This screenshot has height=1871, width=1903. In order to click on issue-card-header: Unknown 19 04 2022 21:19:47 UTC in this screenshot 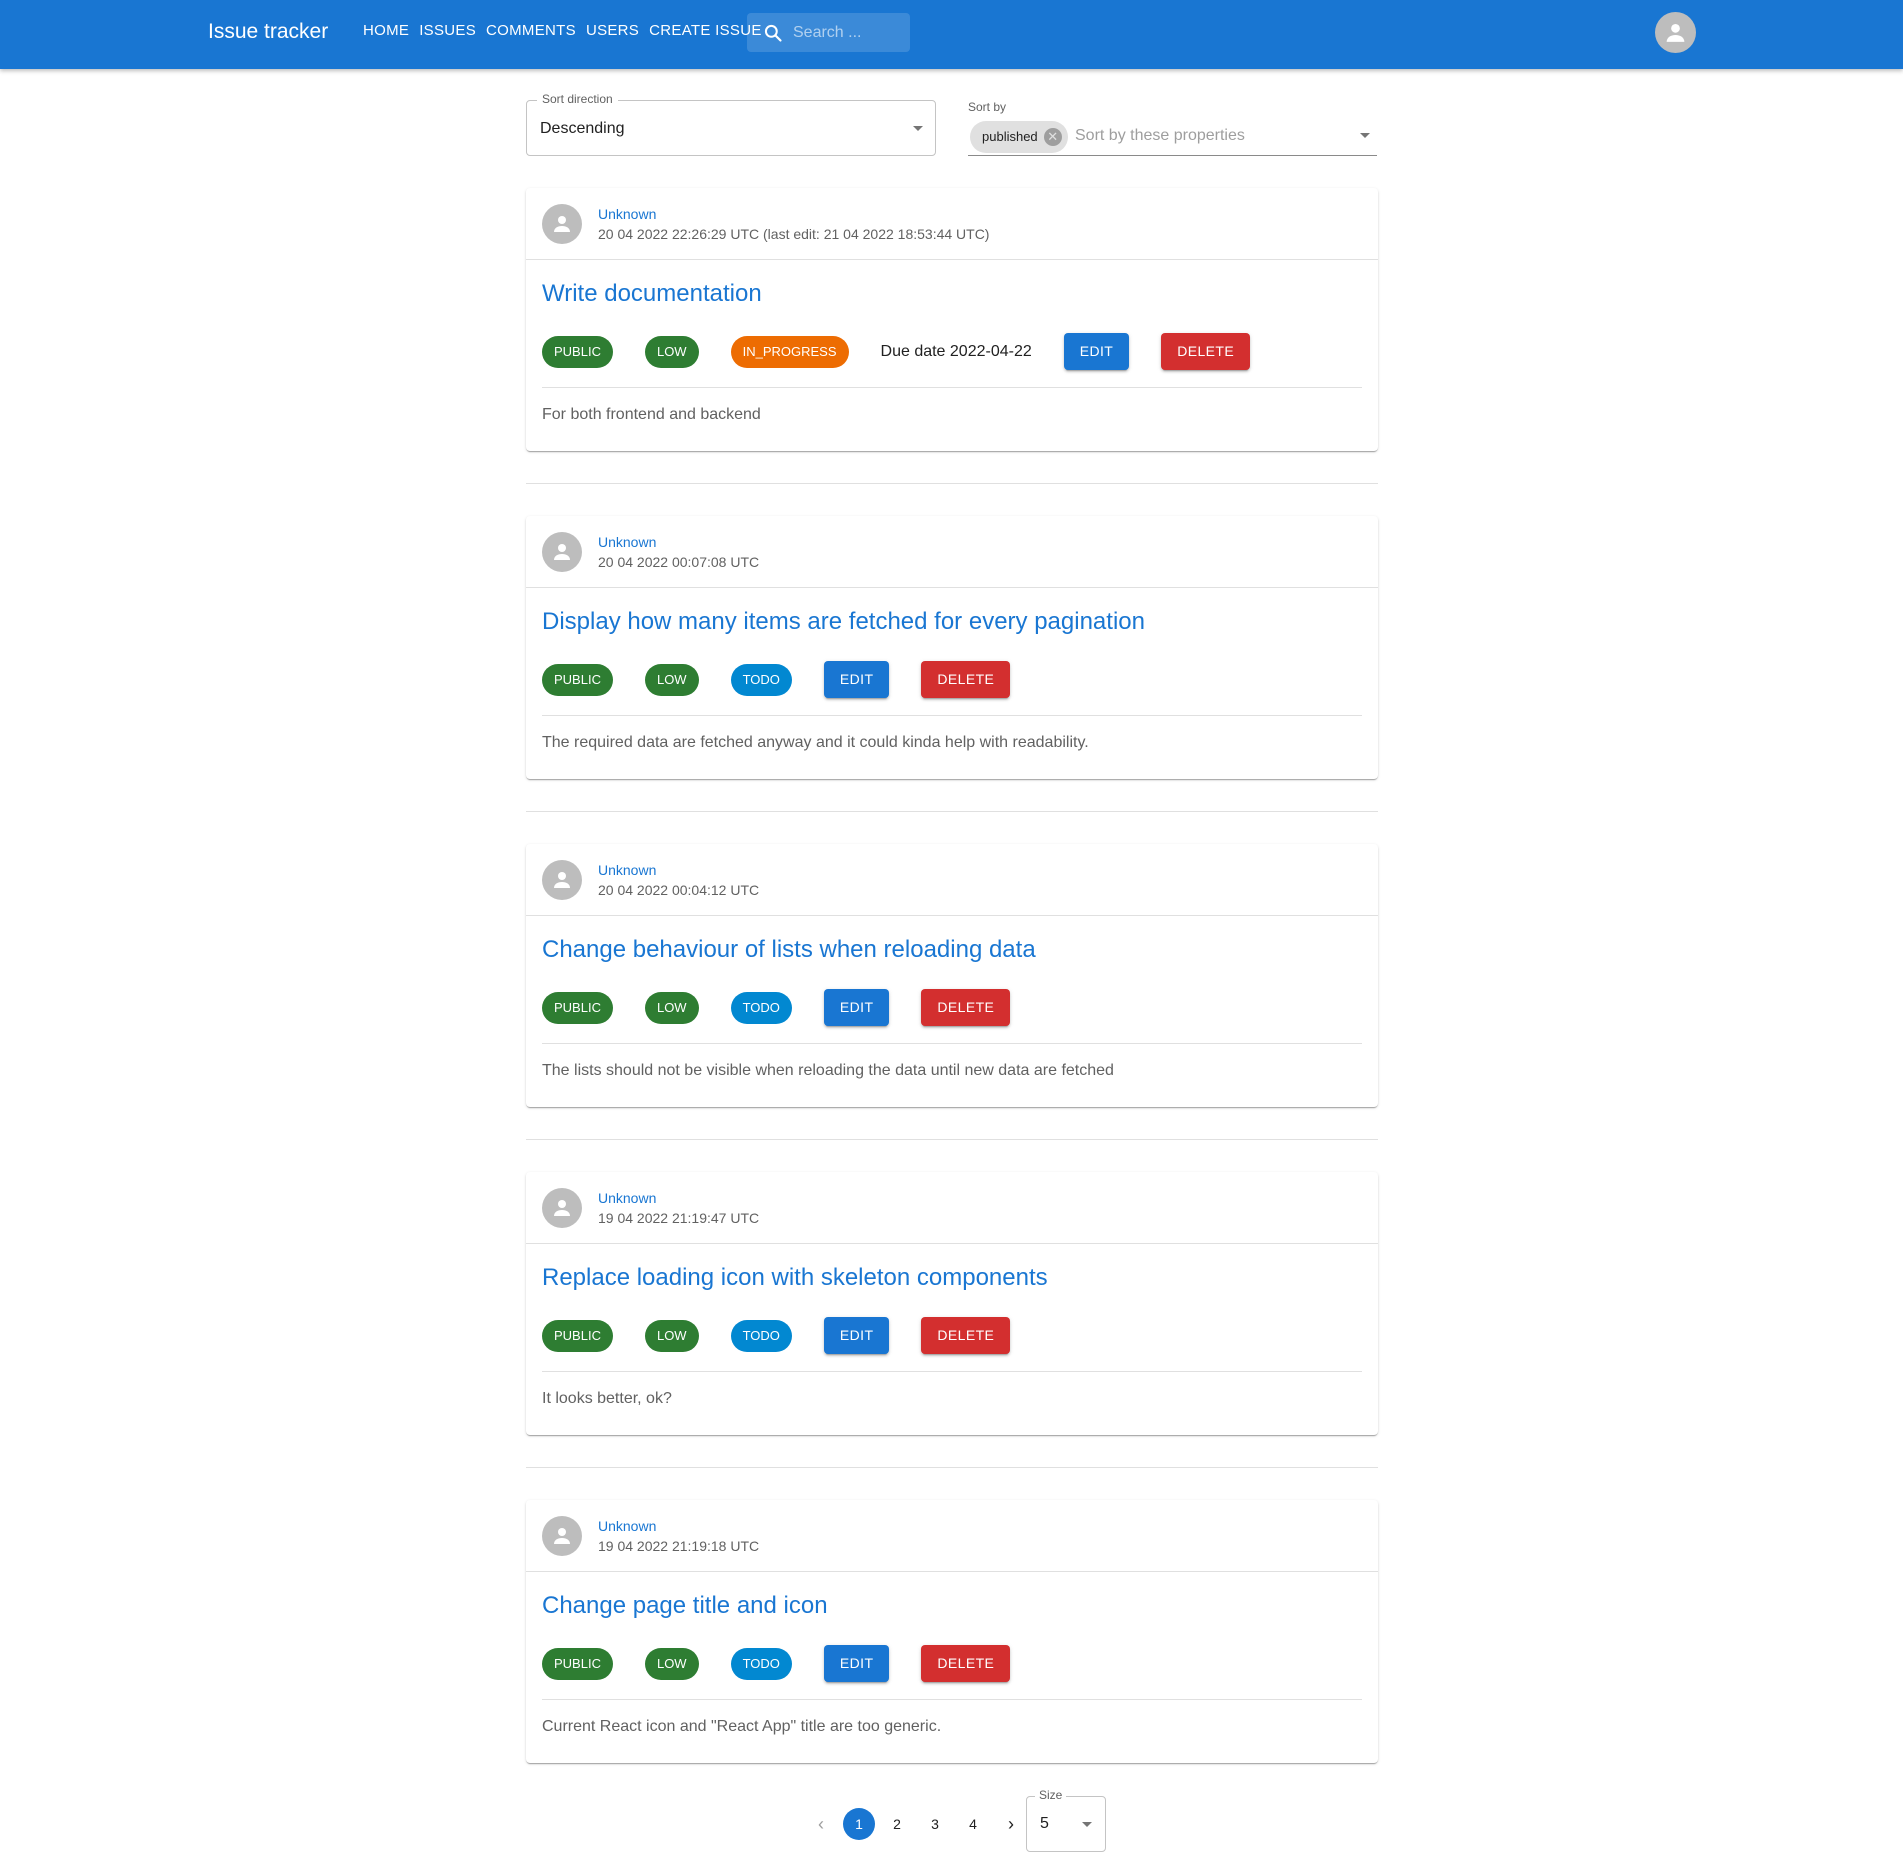, I will do `click(952, 1208)`.